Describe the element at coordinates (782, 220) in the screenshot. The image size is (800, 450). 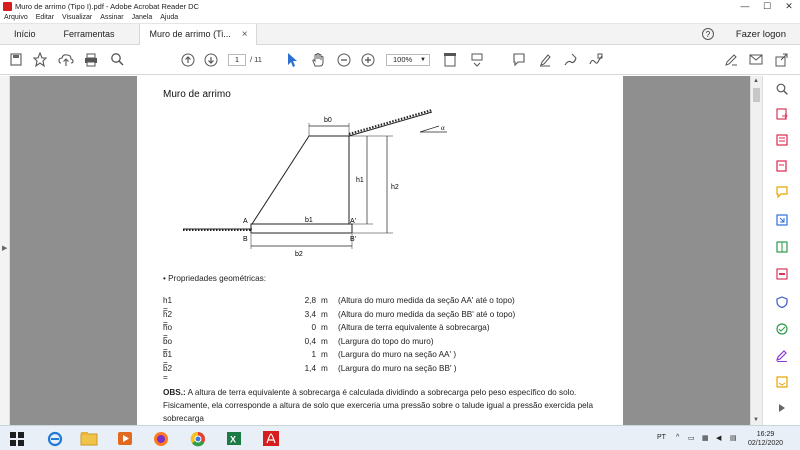
I see `combine-files-icon` at that location.